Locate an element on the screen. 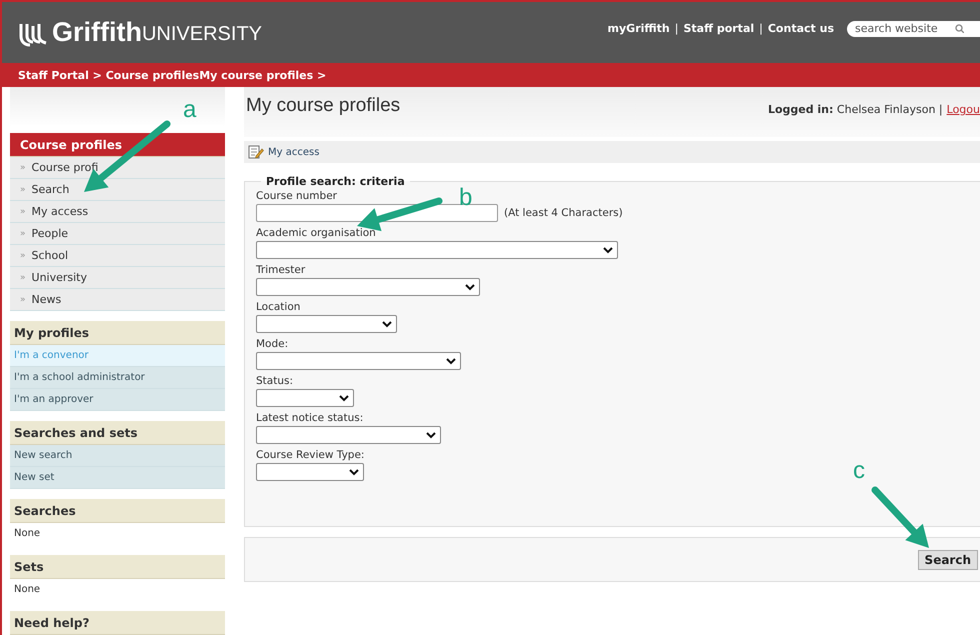  search-field: search website is located at coordinates (913, 28).